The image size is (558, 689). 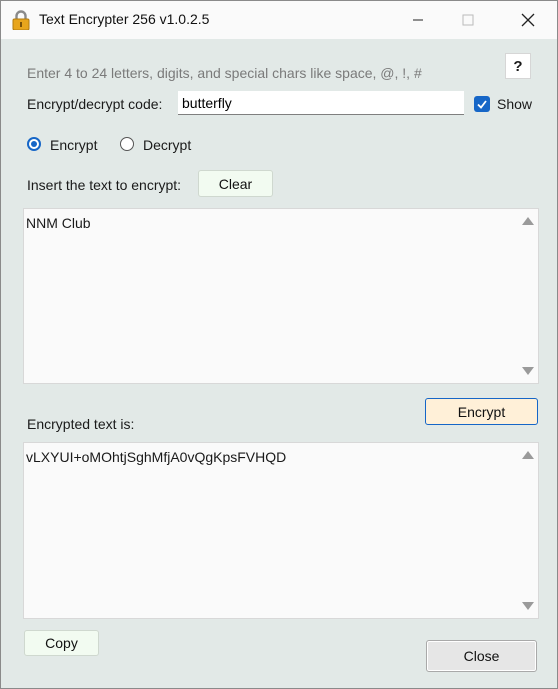 What do you see at coordinates (279, 20) in the screenshot?
I see `title-bar: Text Encrypter 256 v1.0.2.5` at bounding box center [279, 20].